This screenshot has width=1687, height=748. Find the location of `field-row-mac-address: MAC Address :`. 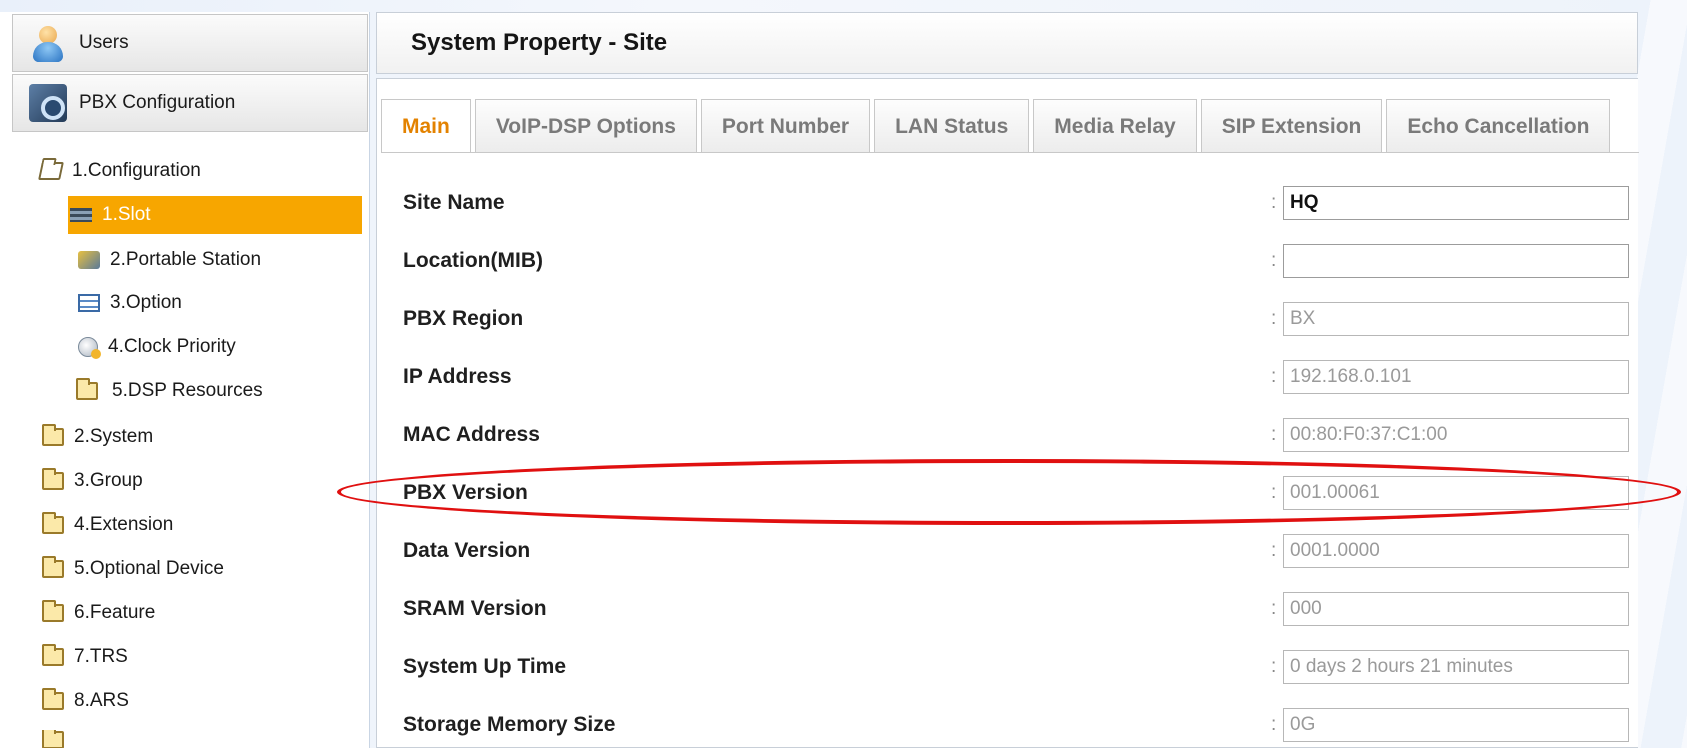

field-row-mac-address: MAC Address : is located at coordinates (1008, 435).